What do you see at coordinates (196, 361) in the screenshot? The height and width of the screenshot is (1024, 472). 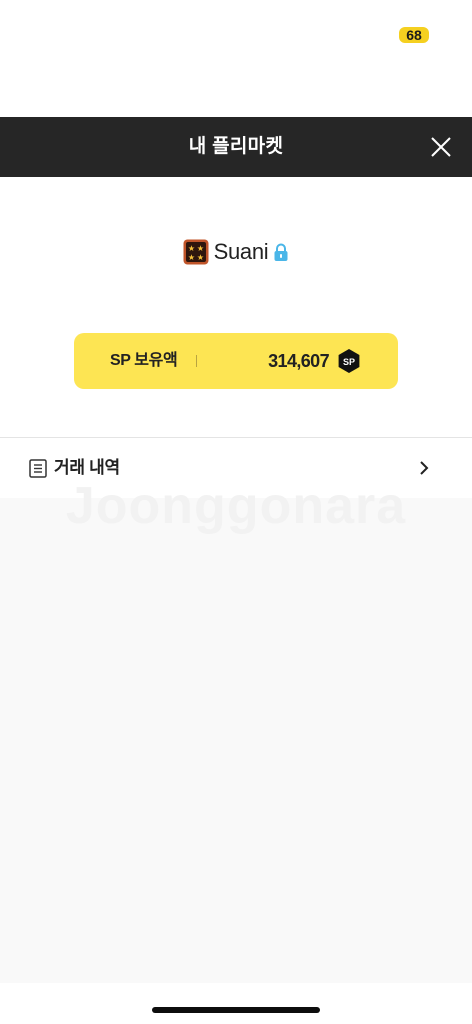 I see `divider` at bounding box center [196, 361].